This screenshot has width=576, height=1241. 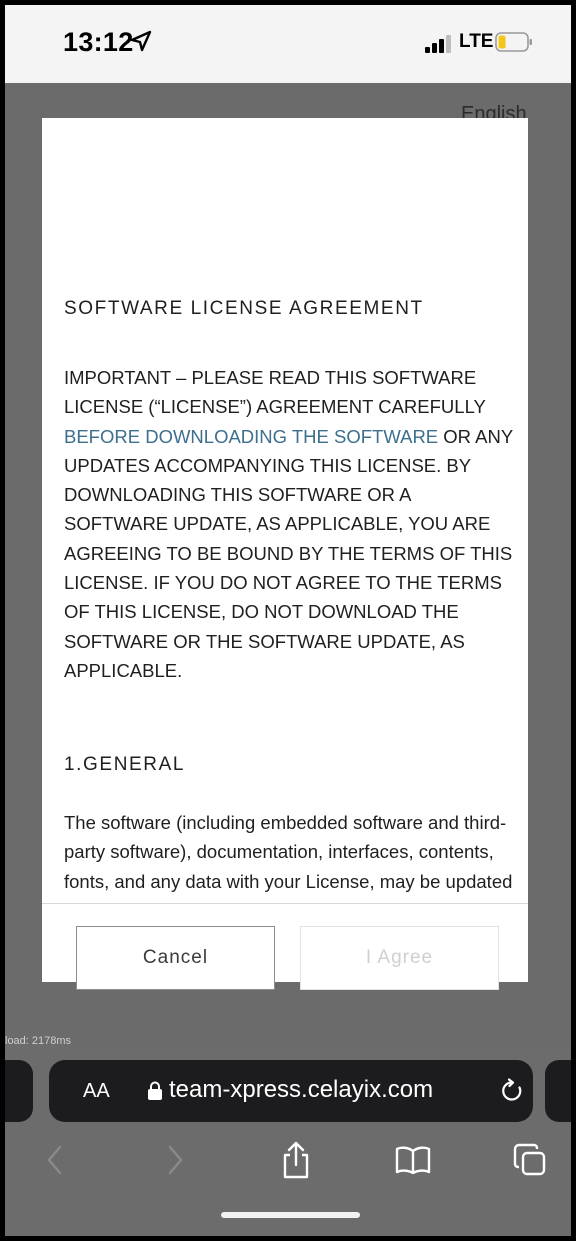 I want to click on reader-settings-button: AA, so click(x=96, y=1091).